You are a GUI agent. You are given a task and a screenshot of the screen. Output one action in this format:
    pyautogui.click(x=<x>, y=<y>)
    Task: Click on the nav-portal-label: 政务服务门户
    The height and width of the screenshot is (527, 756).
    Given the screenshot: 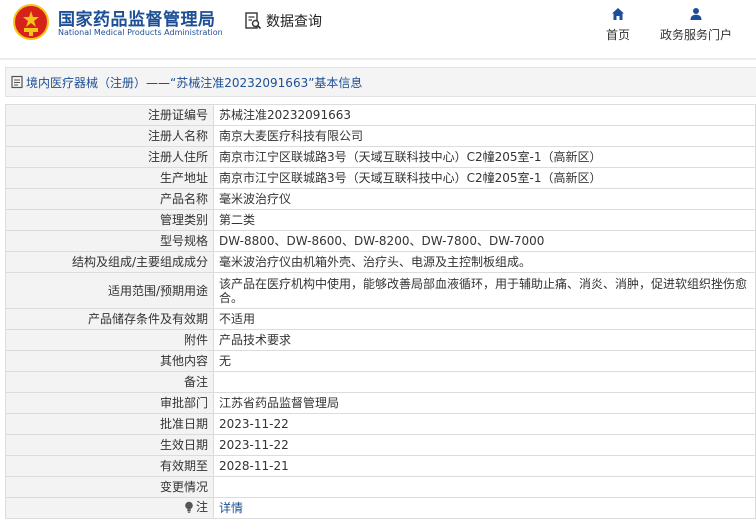 What is the action you would take?
    pyautogui.click(x=696, y=35)
    